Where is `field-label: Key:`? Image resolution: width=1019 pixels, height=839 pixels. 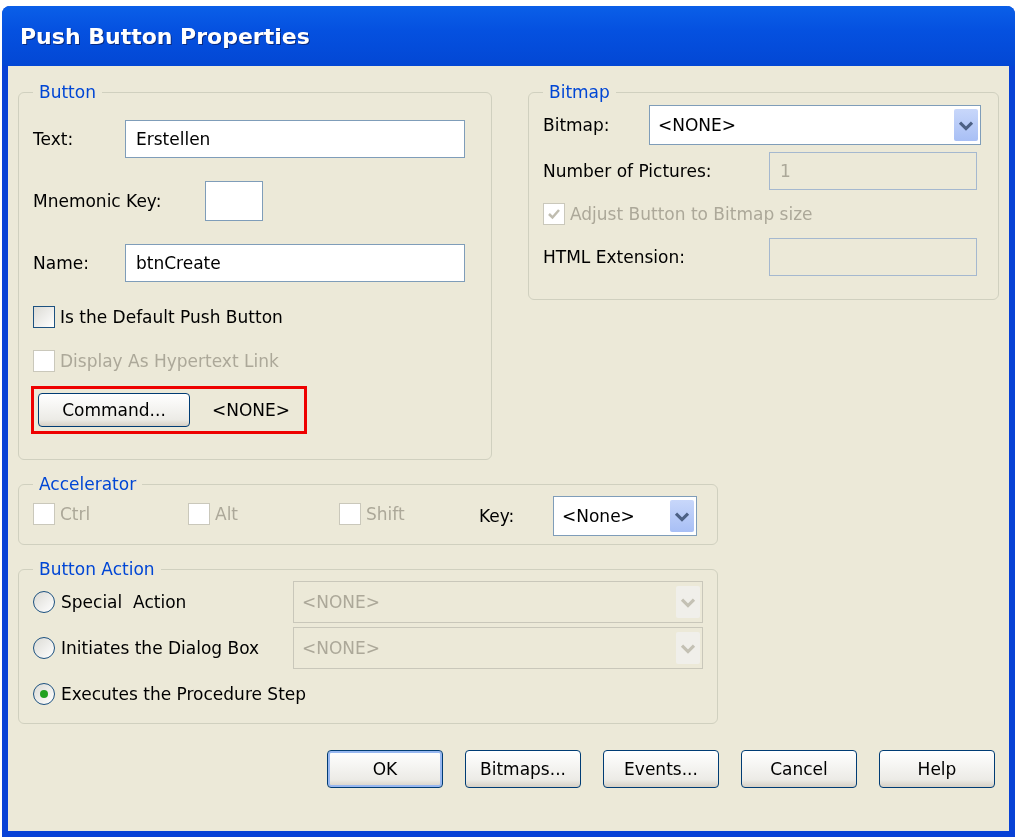
field-label: Key: is located at coordinates (497, 516).